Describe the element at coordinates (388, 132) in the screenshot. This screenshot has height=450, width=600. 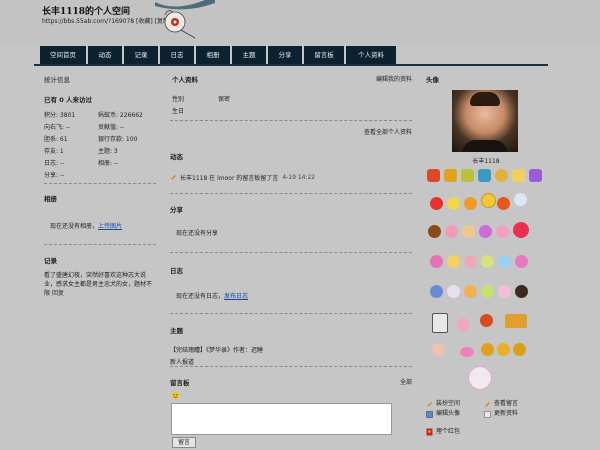
I see `view-full-profile-link: 查看全部个人资料` at that location.